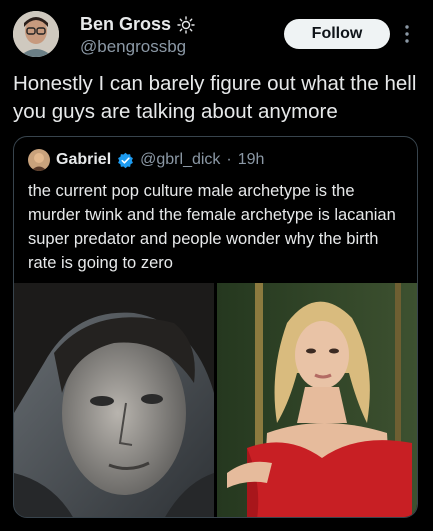  I want to click on author-name: Ben Gross, so click(125, 24).